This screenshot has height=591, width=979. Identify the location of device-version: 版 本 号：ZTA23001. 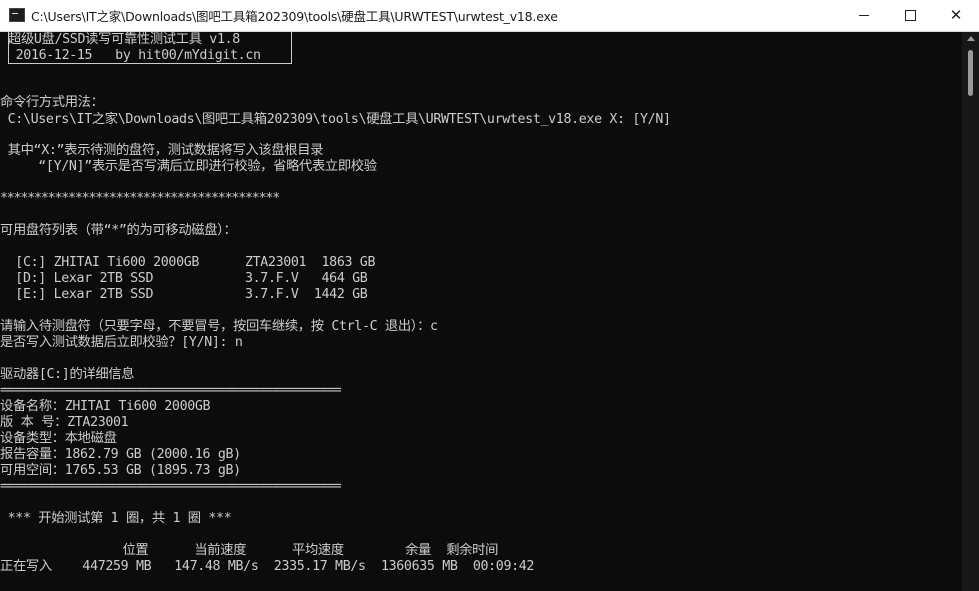
(64, 422).